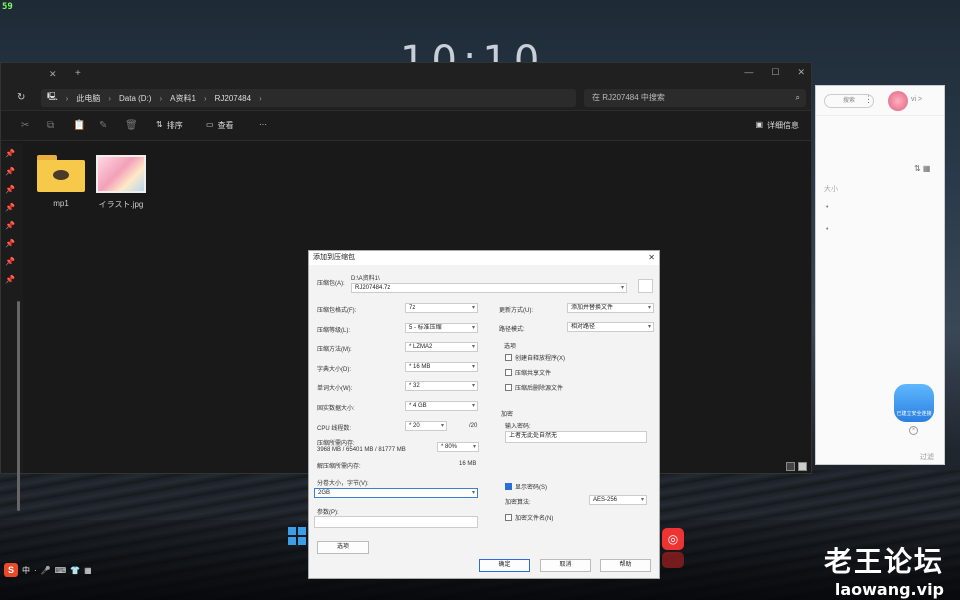  I want to click on toolbox-icon: ▦, so click(88, 570).